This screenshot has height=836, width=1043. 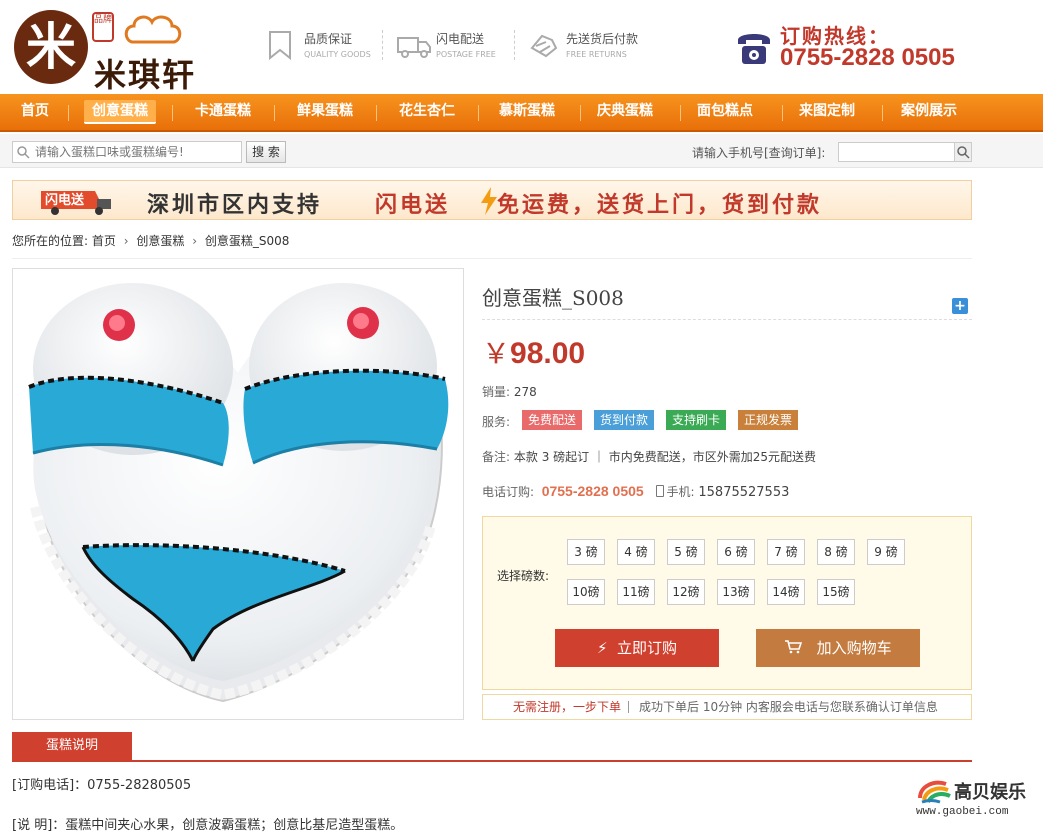 What do you see at coordinates (525, 392) in the screenshot?
I see `sales-count: 278` at bounding box center [525, 392].